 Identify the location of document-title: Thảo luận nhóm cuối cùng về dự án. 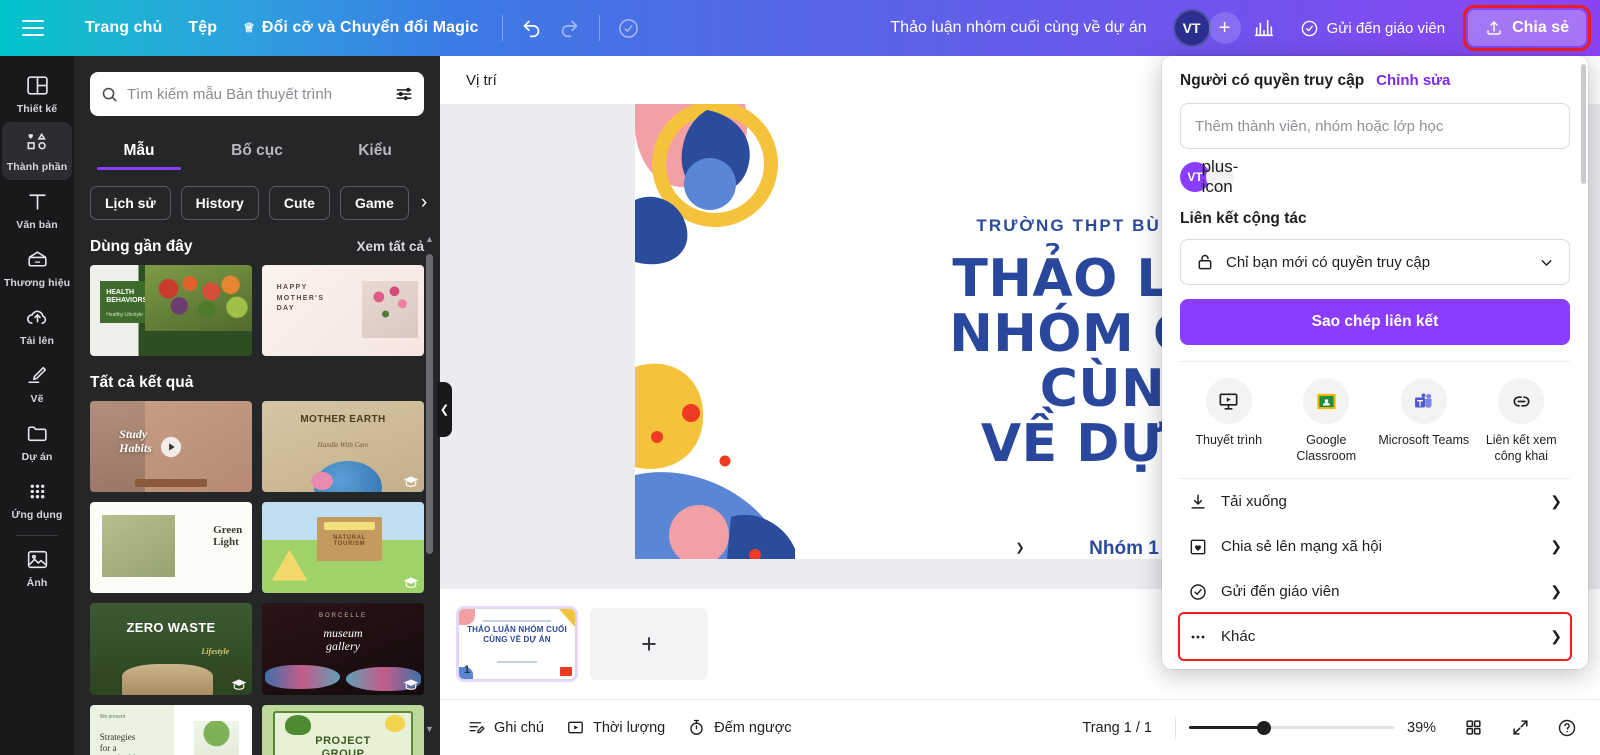
(1018, 28).